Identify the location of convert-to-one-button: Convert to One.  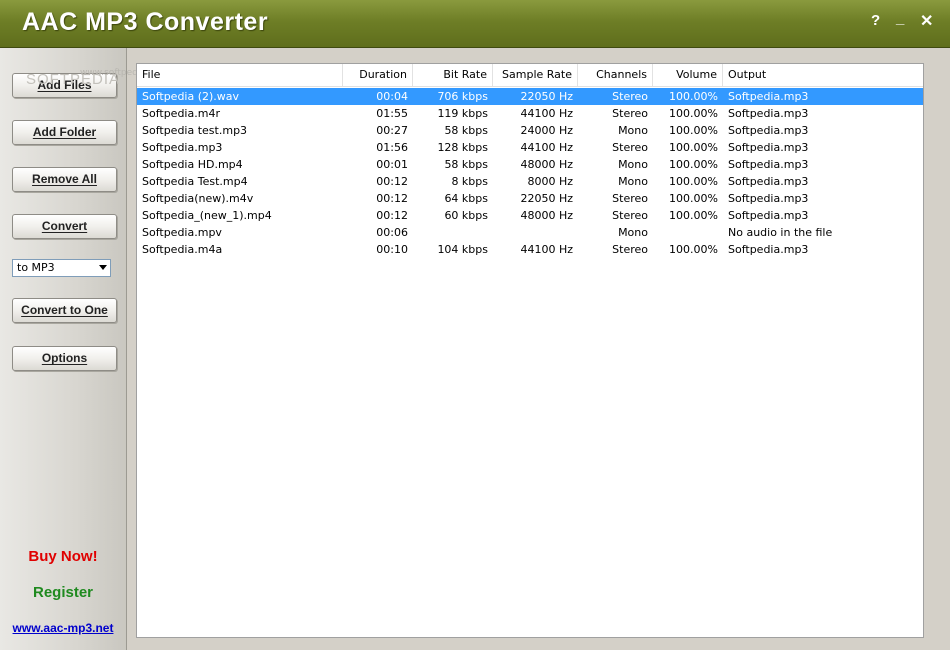
(64, 310).